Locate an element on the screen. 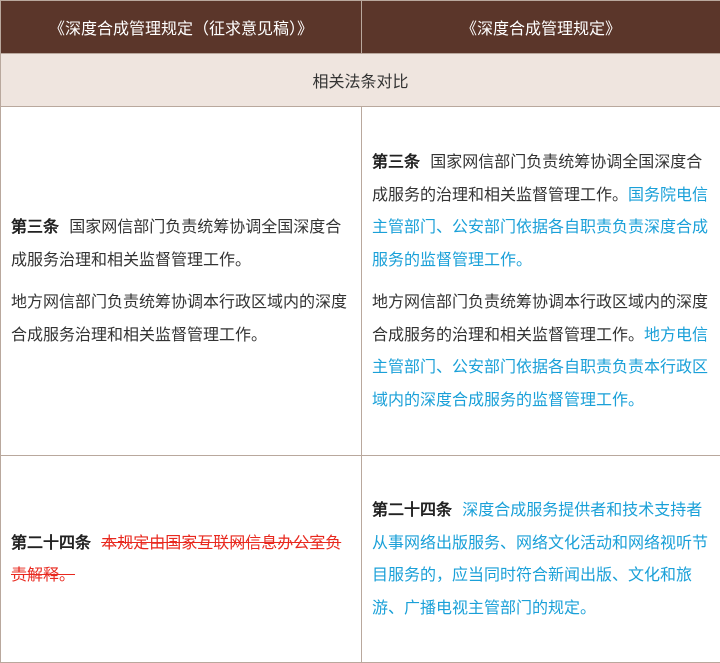 The image size is (720, 663). paragraph: 第二十四条 本规定由国家互联网信息办公室负责解释。 is located at coordinates (181, 559).